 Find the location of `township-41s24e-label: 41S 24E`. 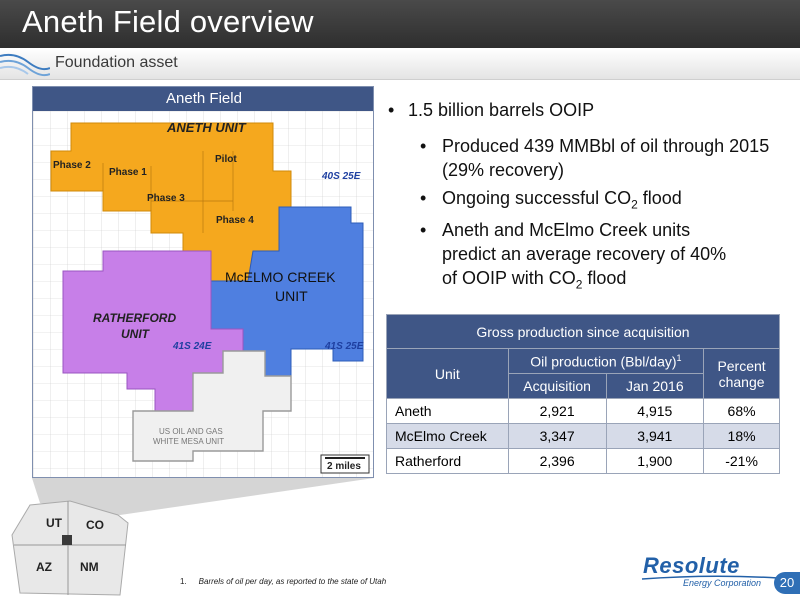

township-41s24e-label: 41S 24E is located at coordinates (192, 346).